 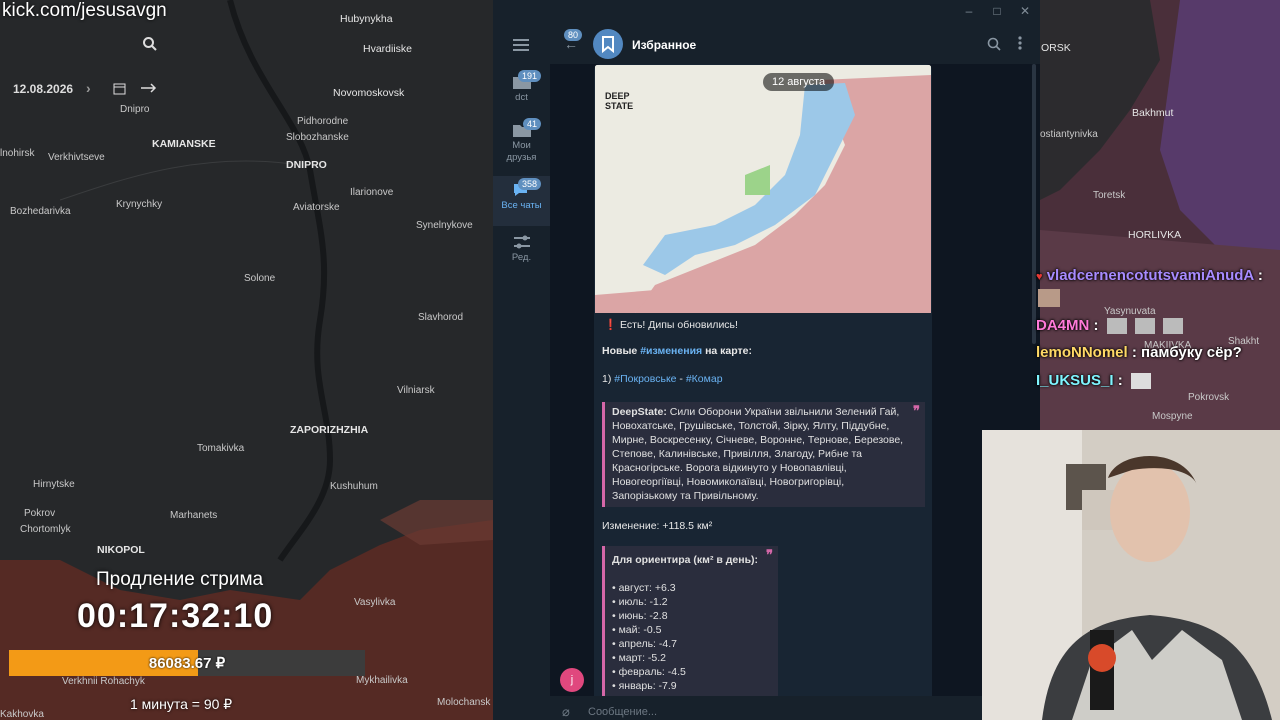 What do you see at coordinates (40, 211) in the screenshot?
I see `map-label: Bozhedarivka` at bounding box center [40, 211].